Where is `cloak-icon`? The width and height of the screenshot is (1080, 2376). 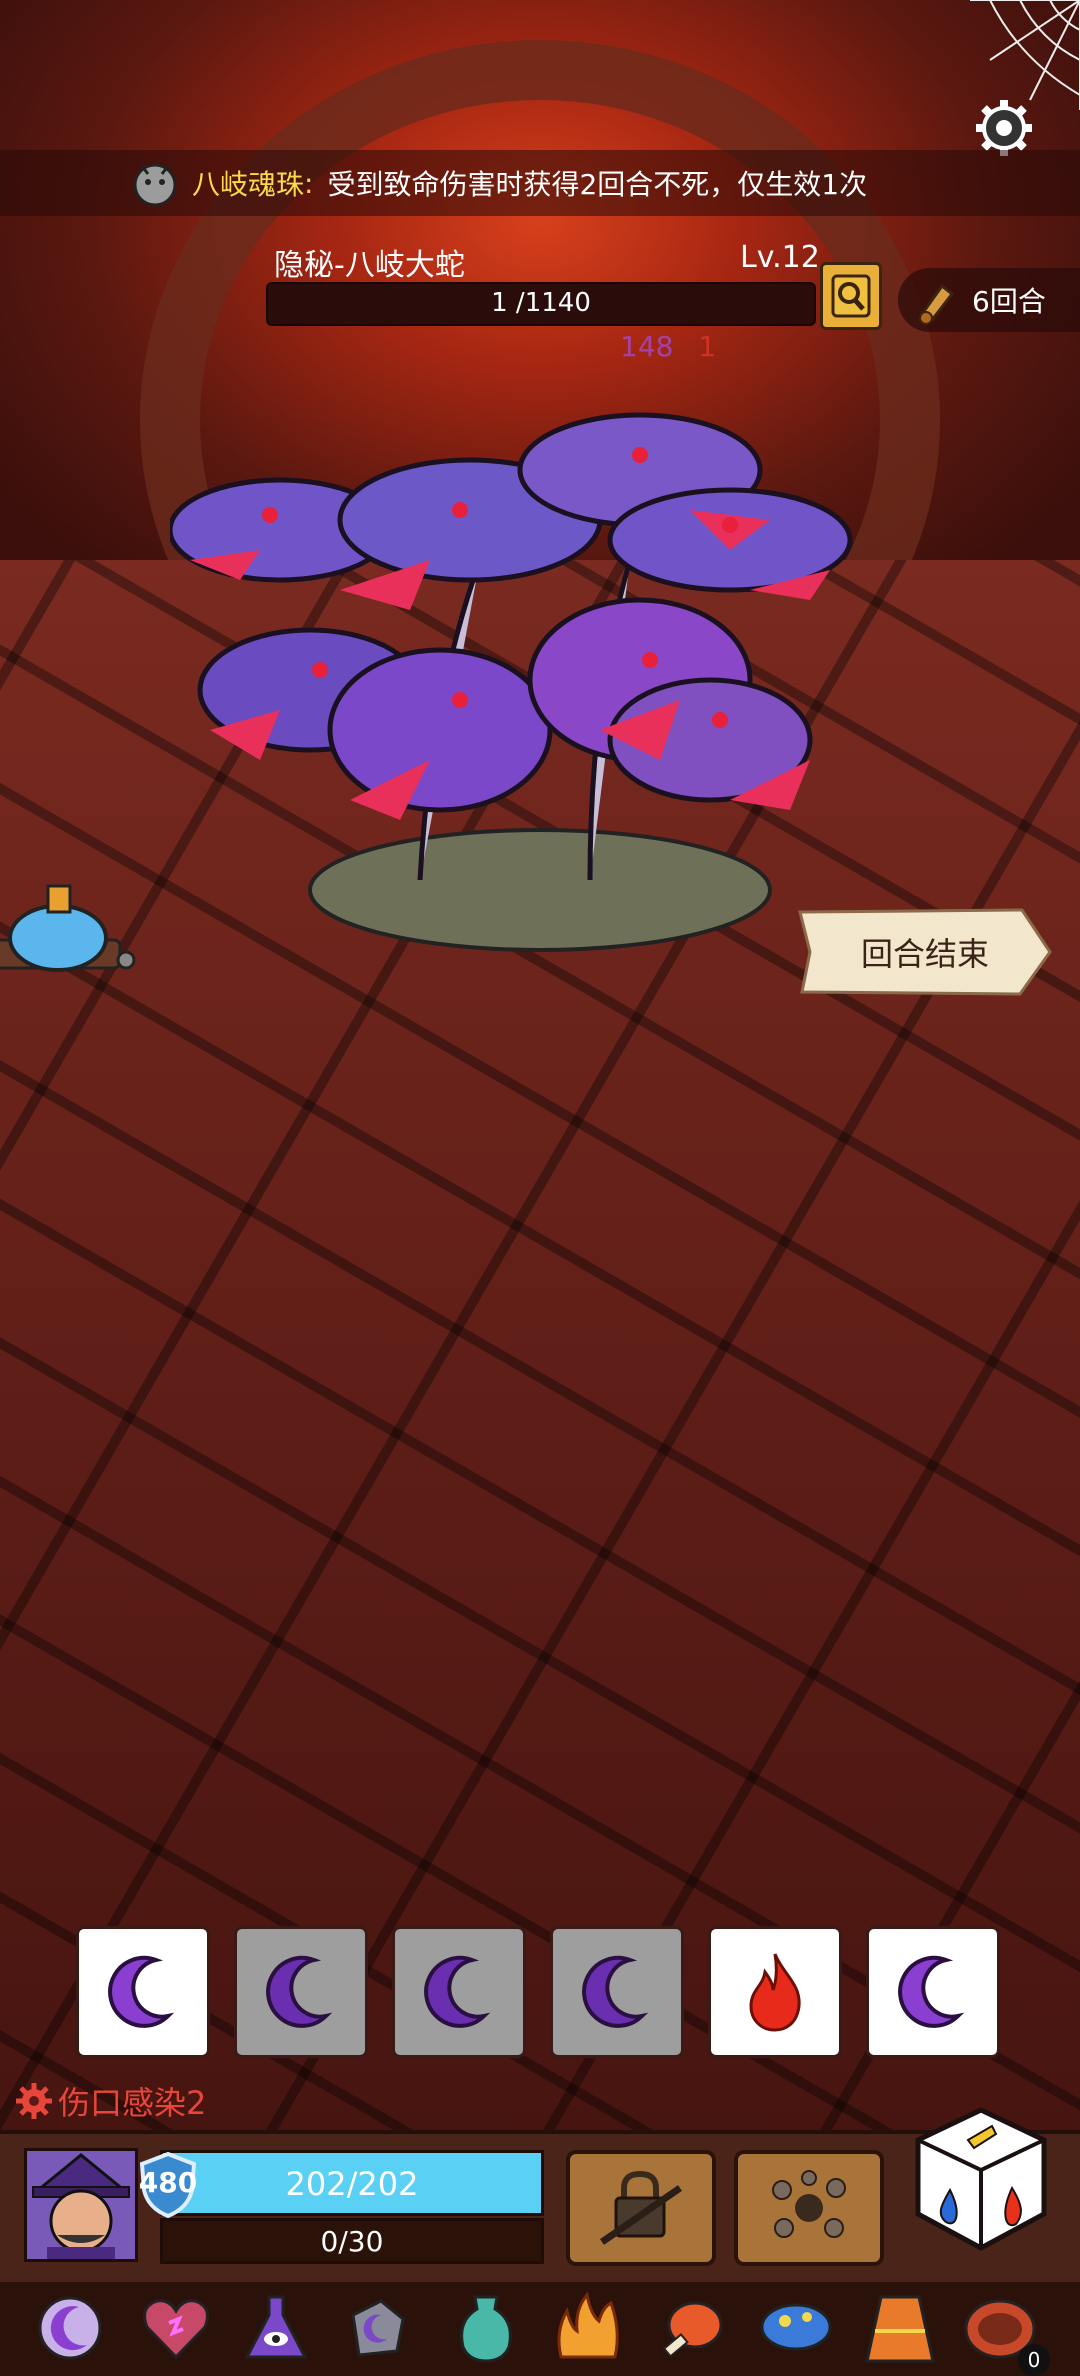
cloak-icon is located at coordinates (900, 2329).